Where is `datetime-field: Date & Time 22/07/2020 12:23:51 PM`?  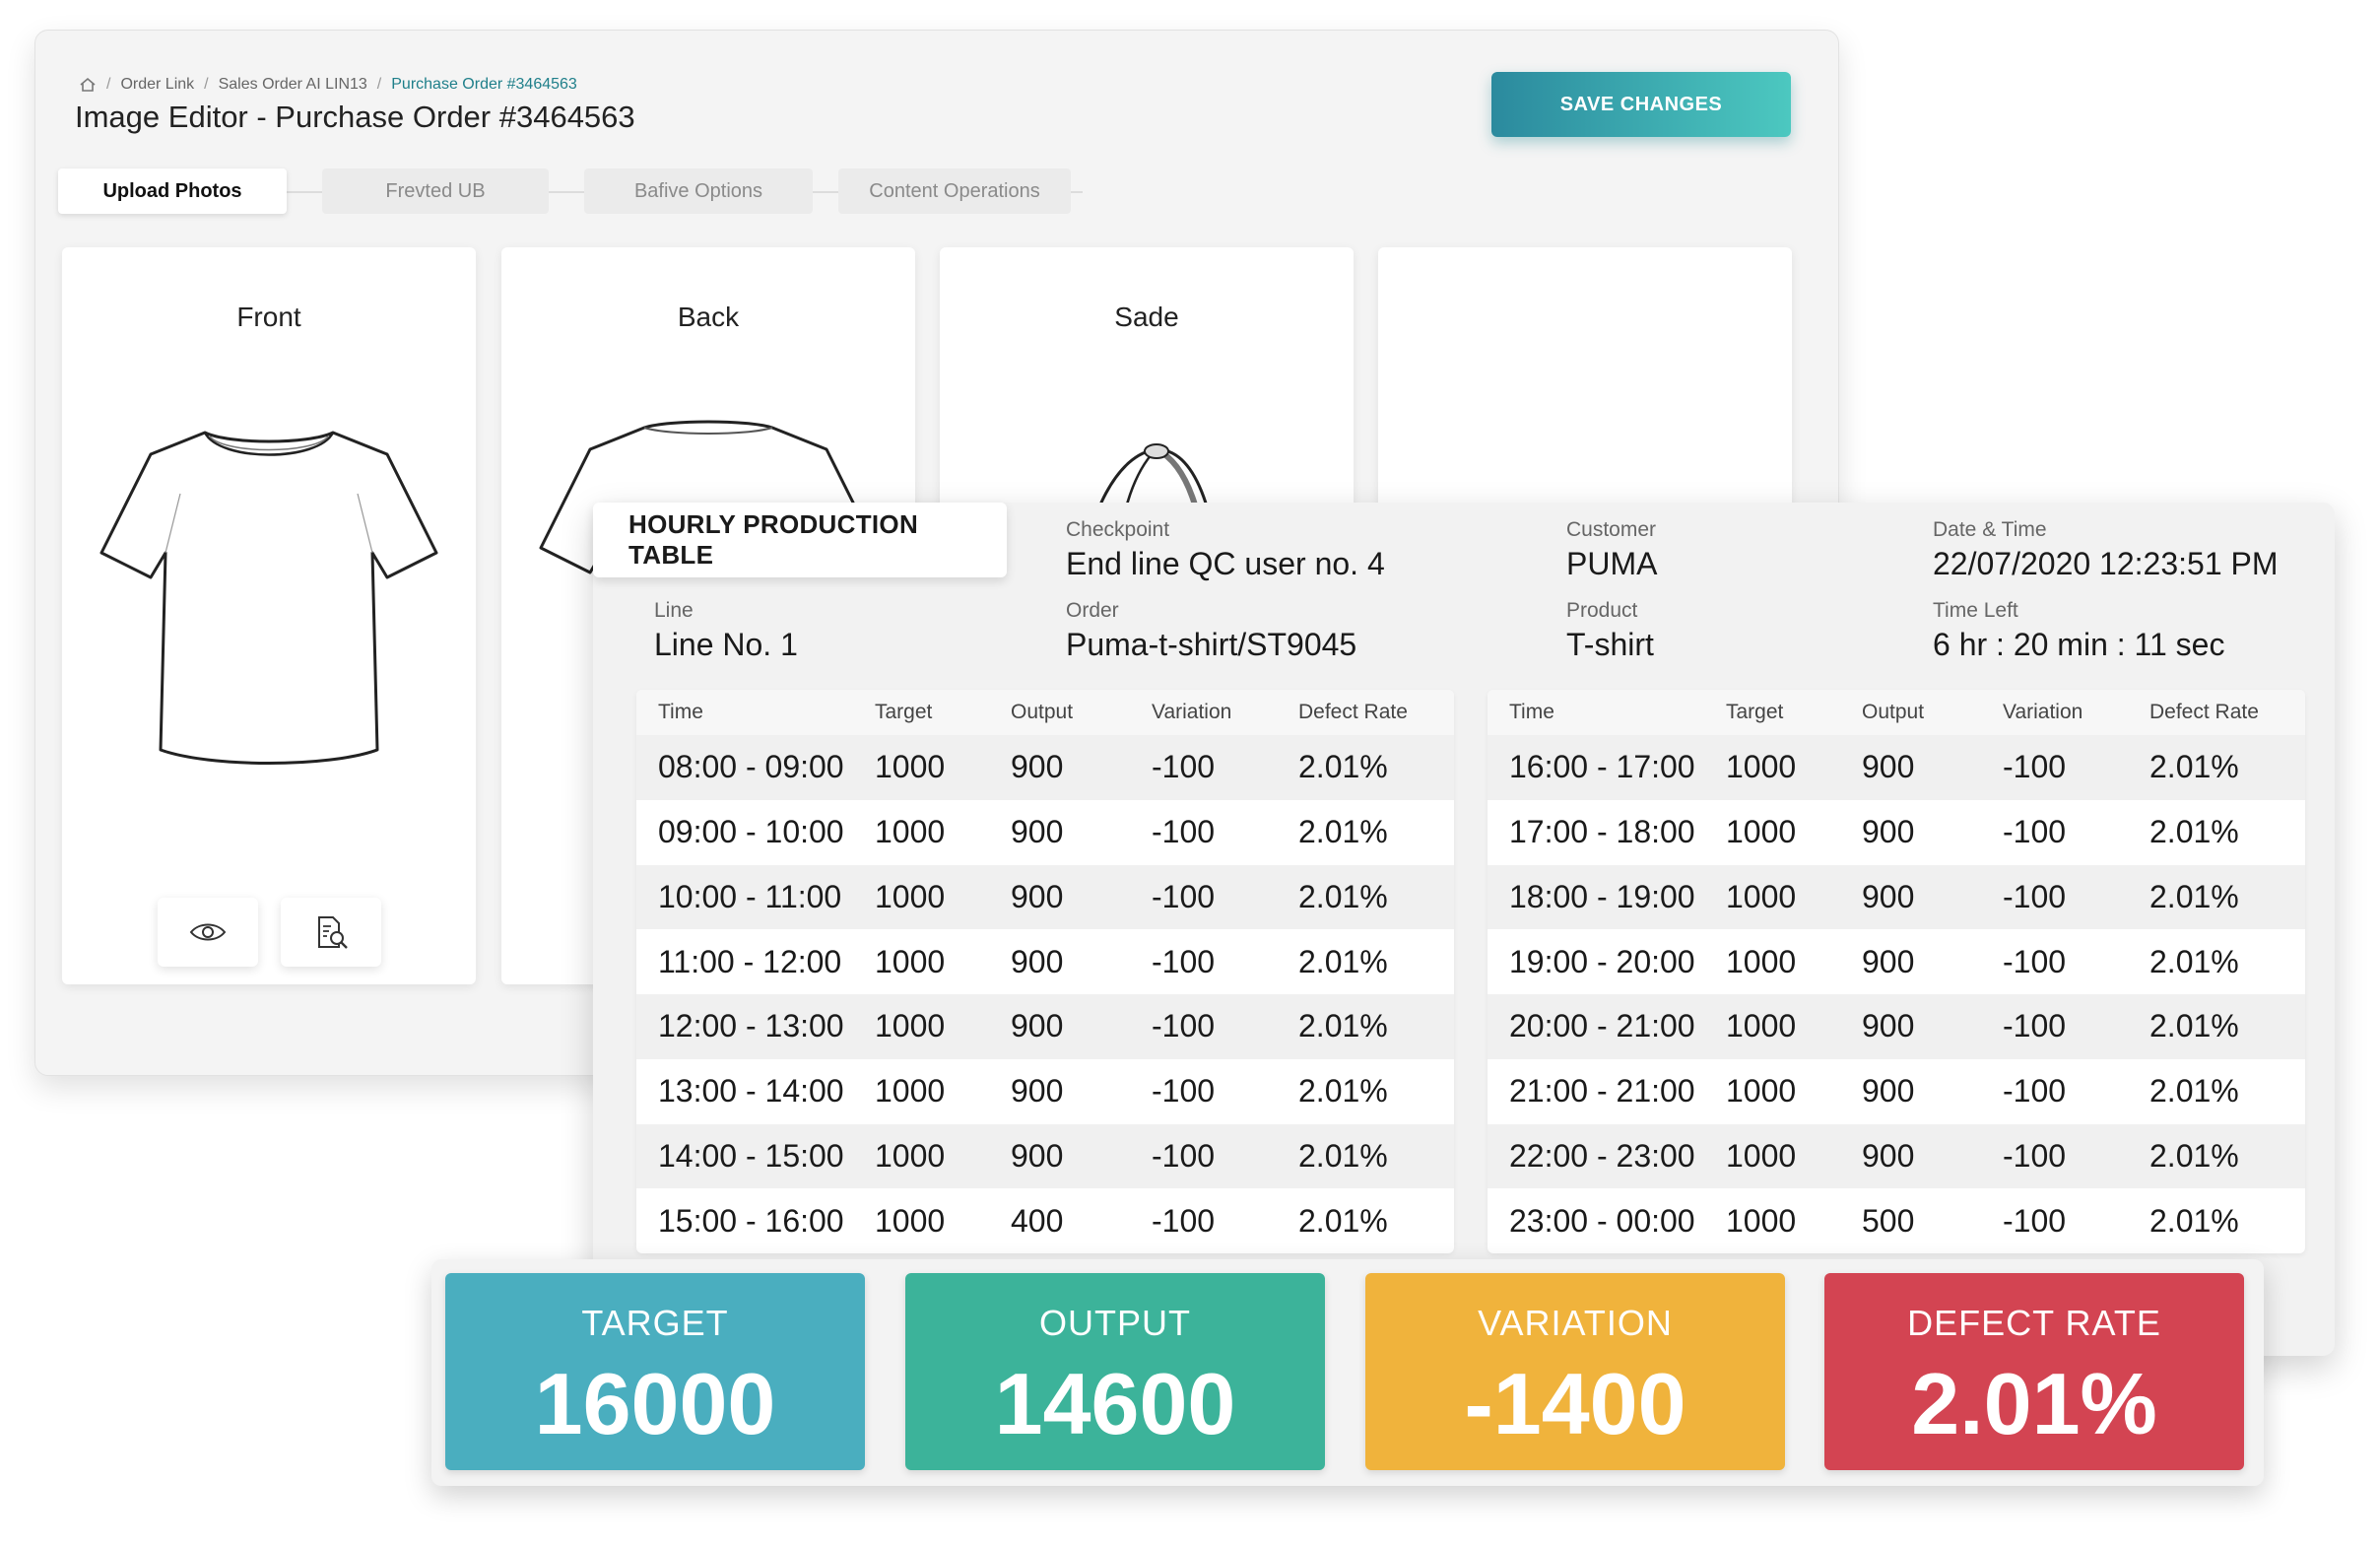
datetime-field: Date & Time 22/07/2020 12:23:51 PM is located at coordinates (2106, 550).